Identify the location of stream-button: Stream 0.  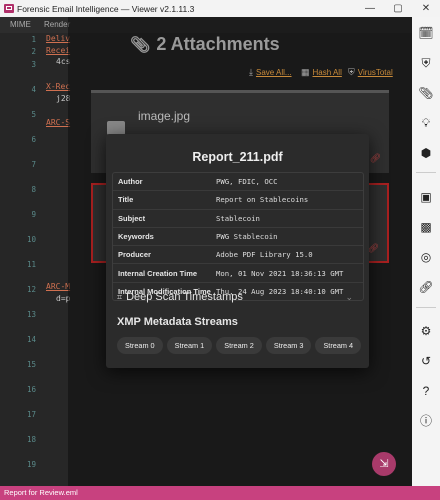
(140, 345).